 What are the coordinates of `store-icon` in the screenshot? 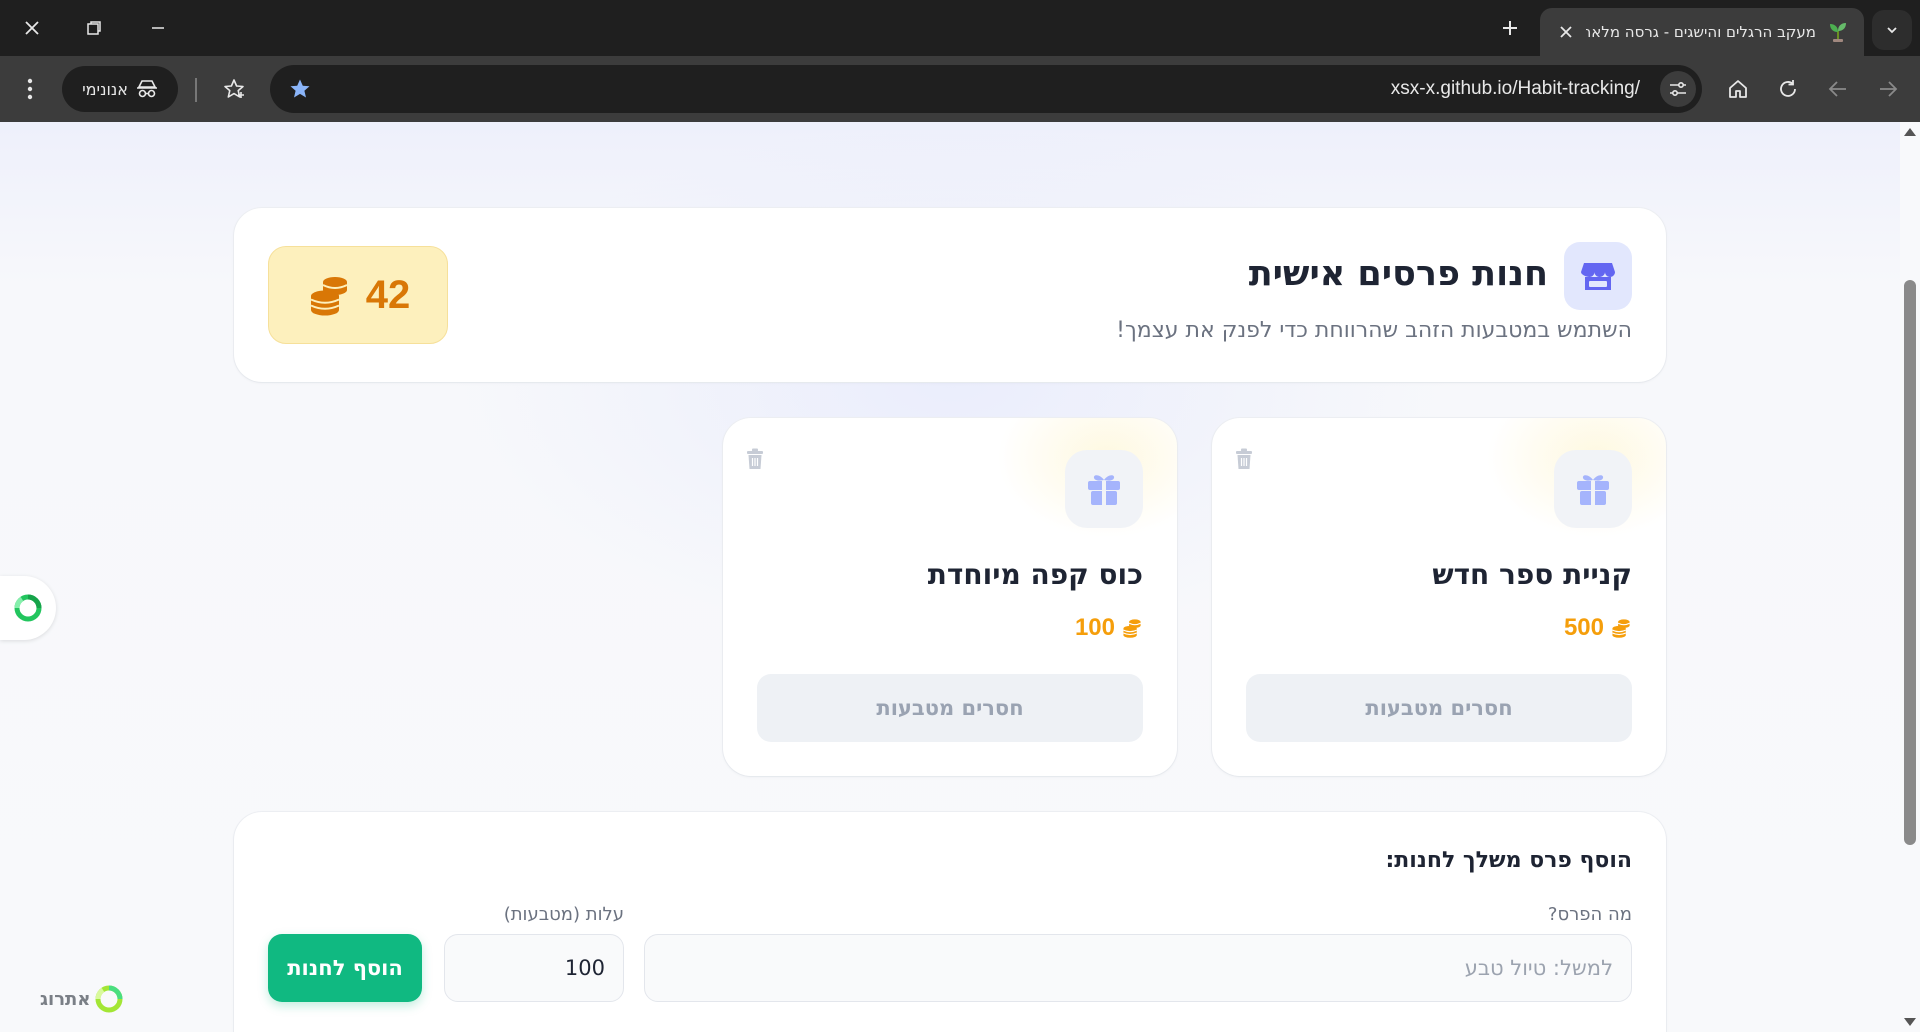 It's located at (1598, 276).